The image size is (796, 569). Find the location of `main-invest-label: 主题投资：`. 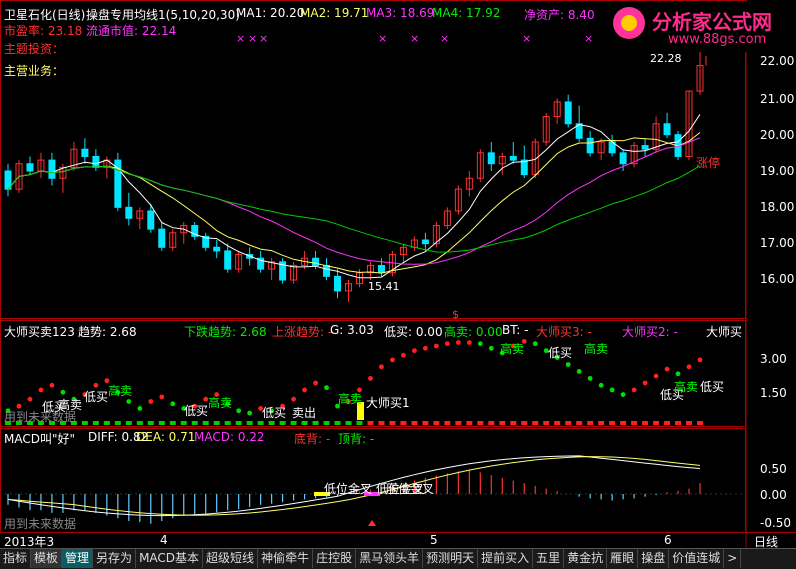

main-invest-label: 主题投资： is located at coordinates (34, 49).